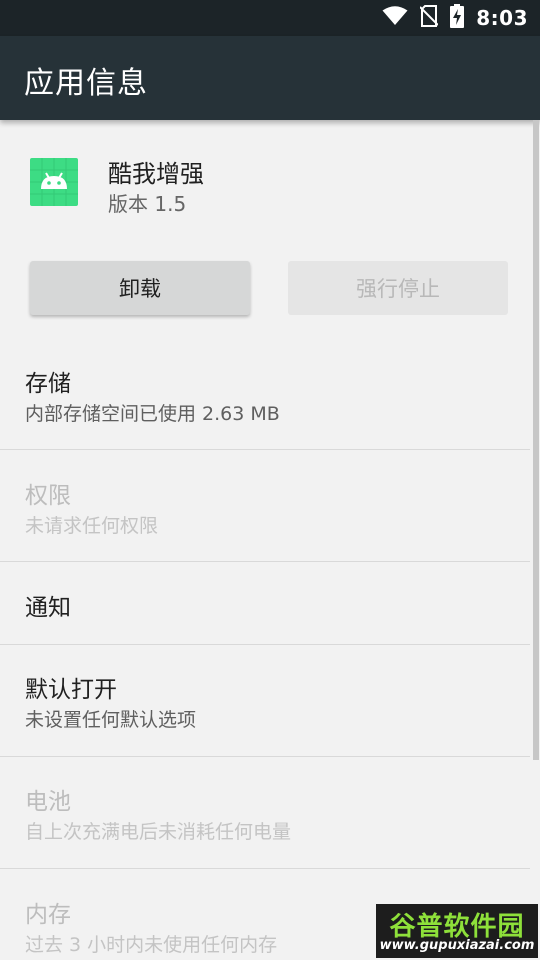 Image resolution: width=540 pixels, height=960 pixels. What do you see at coordinates (536, 440) in the screenshot?
I see `scrollbar` at bounding box center [536, 440].